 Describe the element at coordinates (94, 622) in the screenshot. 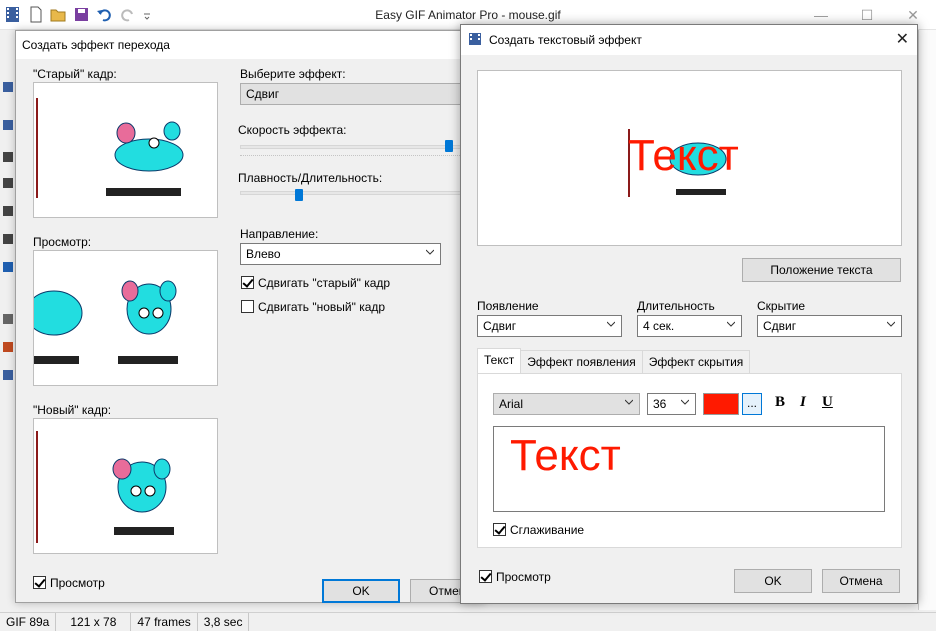

I see `status-size: 121 x 78` at that location.